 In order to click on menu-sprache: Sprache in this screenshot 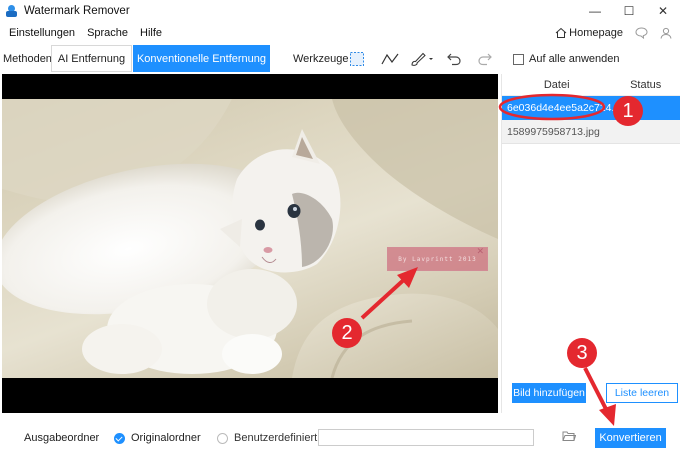, I will do `click(107, 33)`.